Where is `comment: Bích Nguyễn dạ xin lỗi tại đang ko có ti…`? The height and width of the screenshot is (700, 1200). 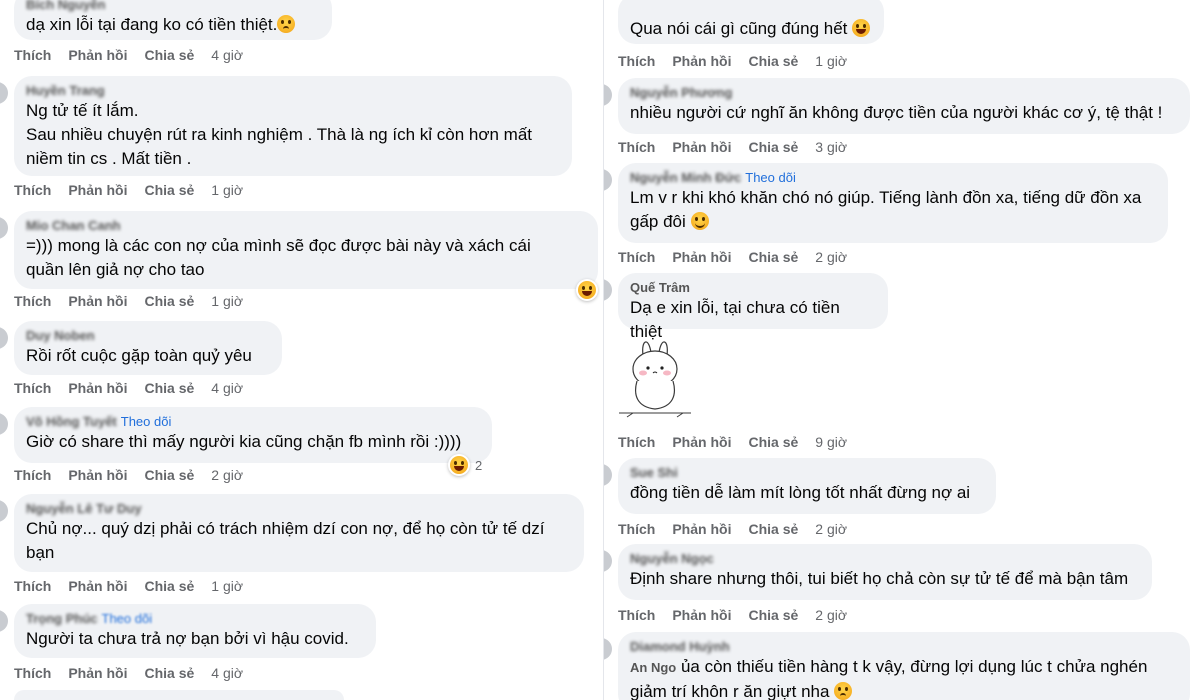
comment: Bích Nguyễn dạ xin lỗi tại đang ko có ti… is located at coordinates (173, 20).